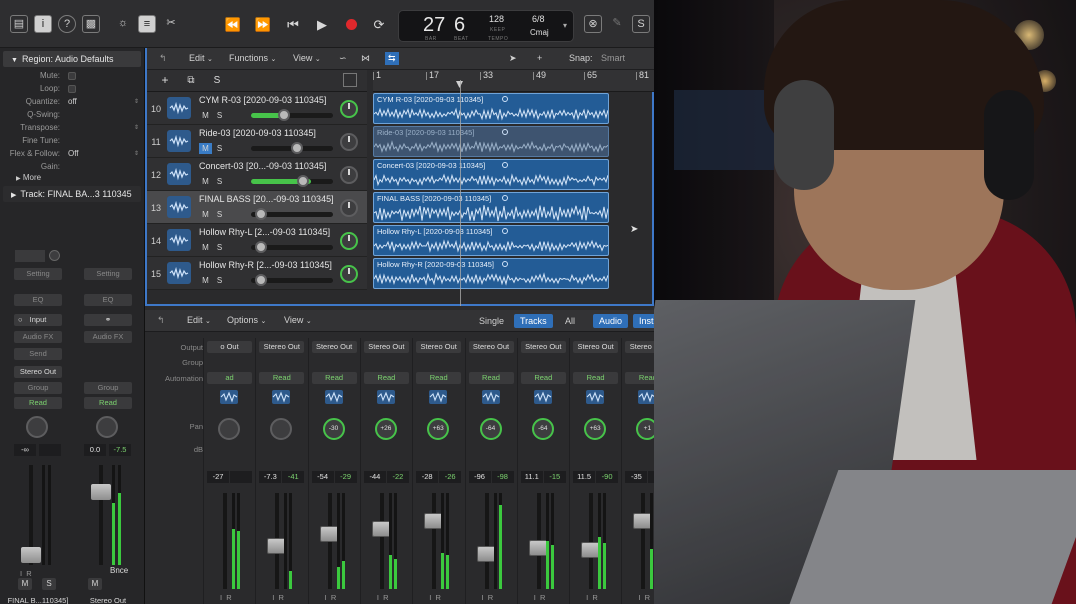 The height and width of the screenshot is (604, 1076). I want to click on lcd-display: 27 6 BAR BEAT 128 KEEP TEMPO 6/8 Cmaj ▾, so click(486, 26).